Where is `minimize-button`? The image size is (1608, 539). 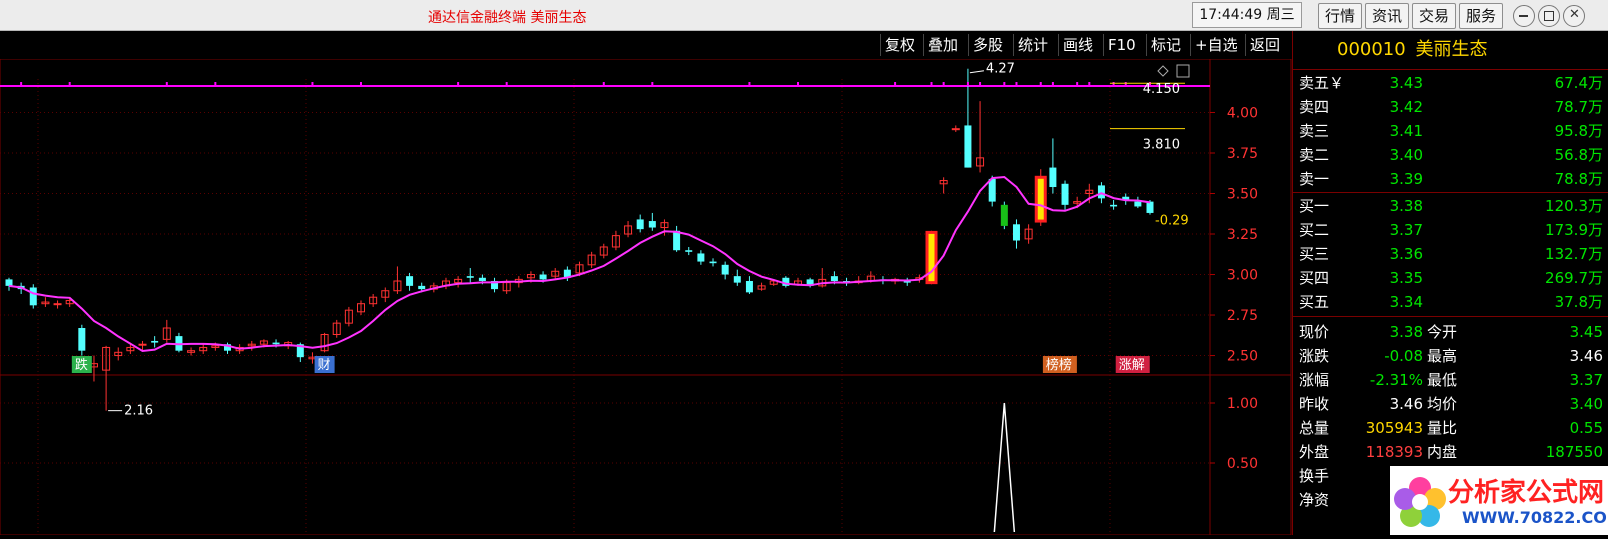 minimize-button is located at coordinates (1524, 16).